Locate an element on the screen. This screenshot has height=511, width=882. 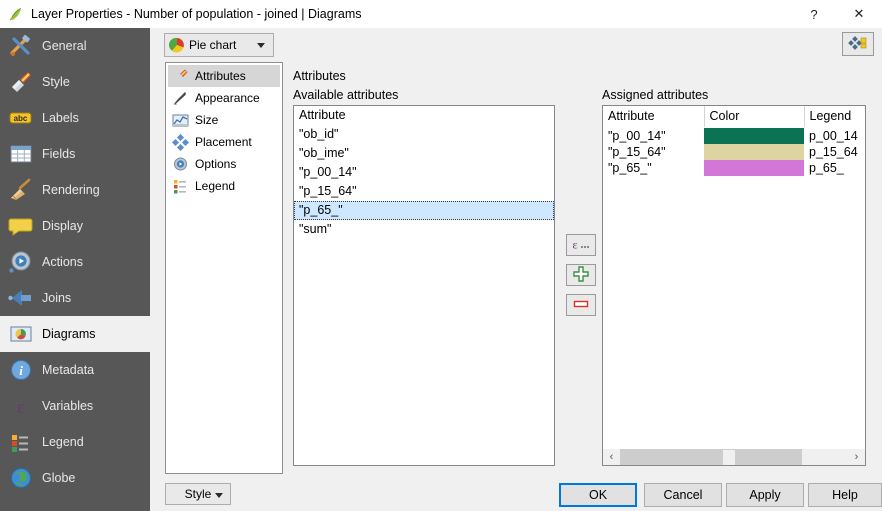
diagram-type-select: Pie chart is located at coordinates (219, 45).